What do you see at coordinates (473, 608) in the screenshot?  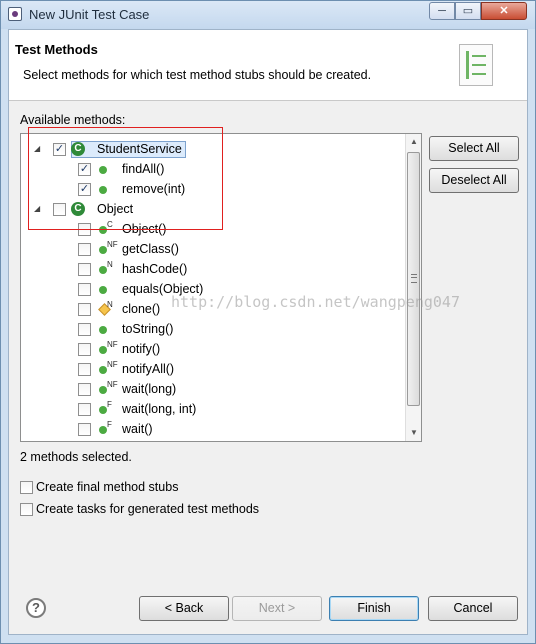 I see `cancel-button: Cancel` at bounding box center [473, 608].